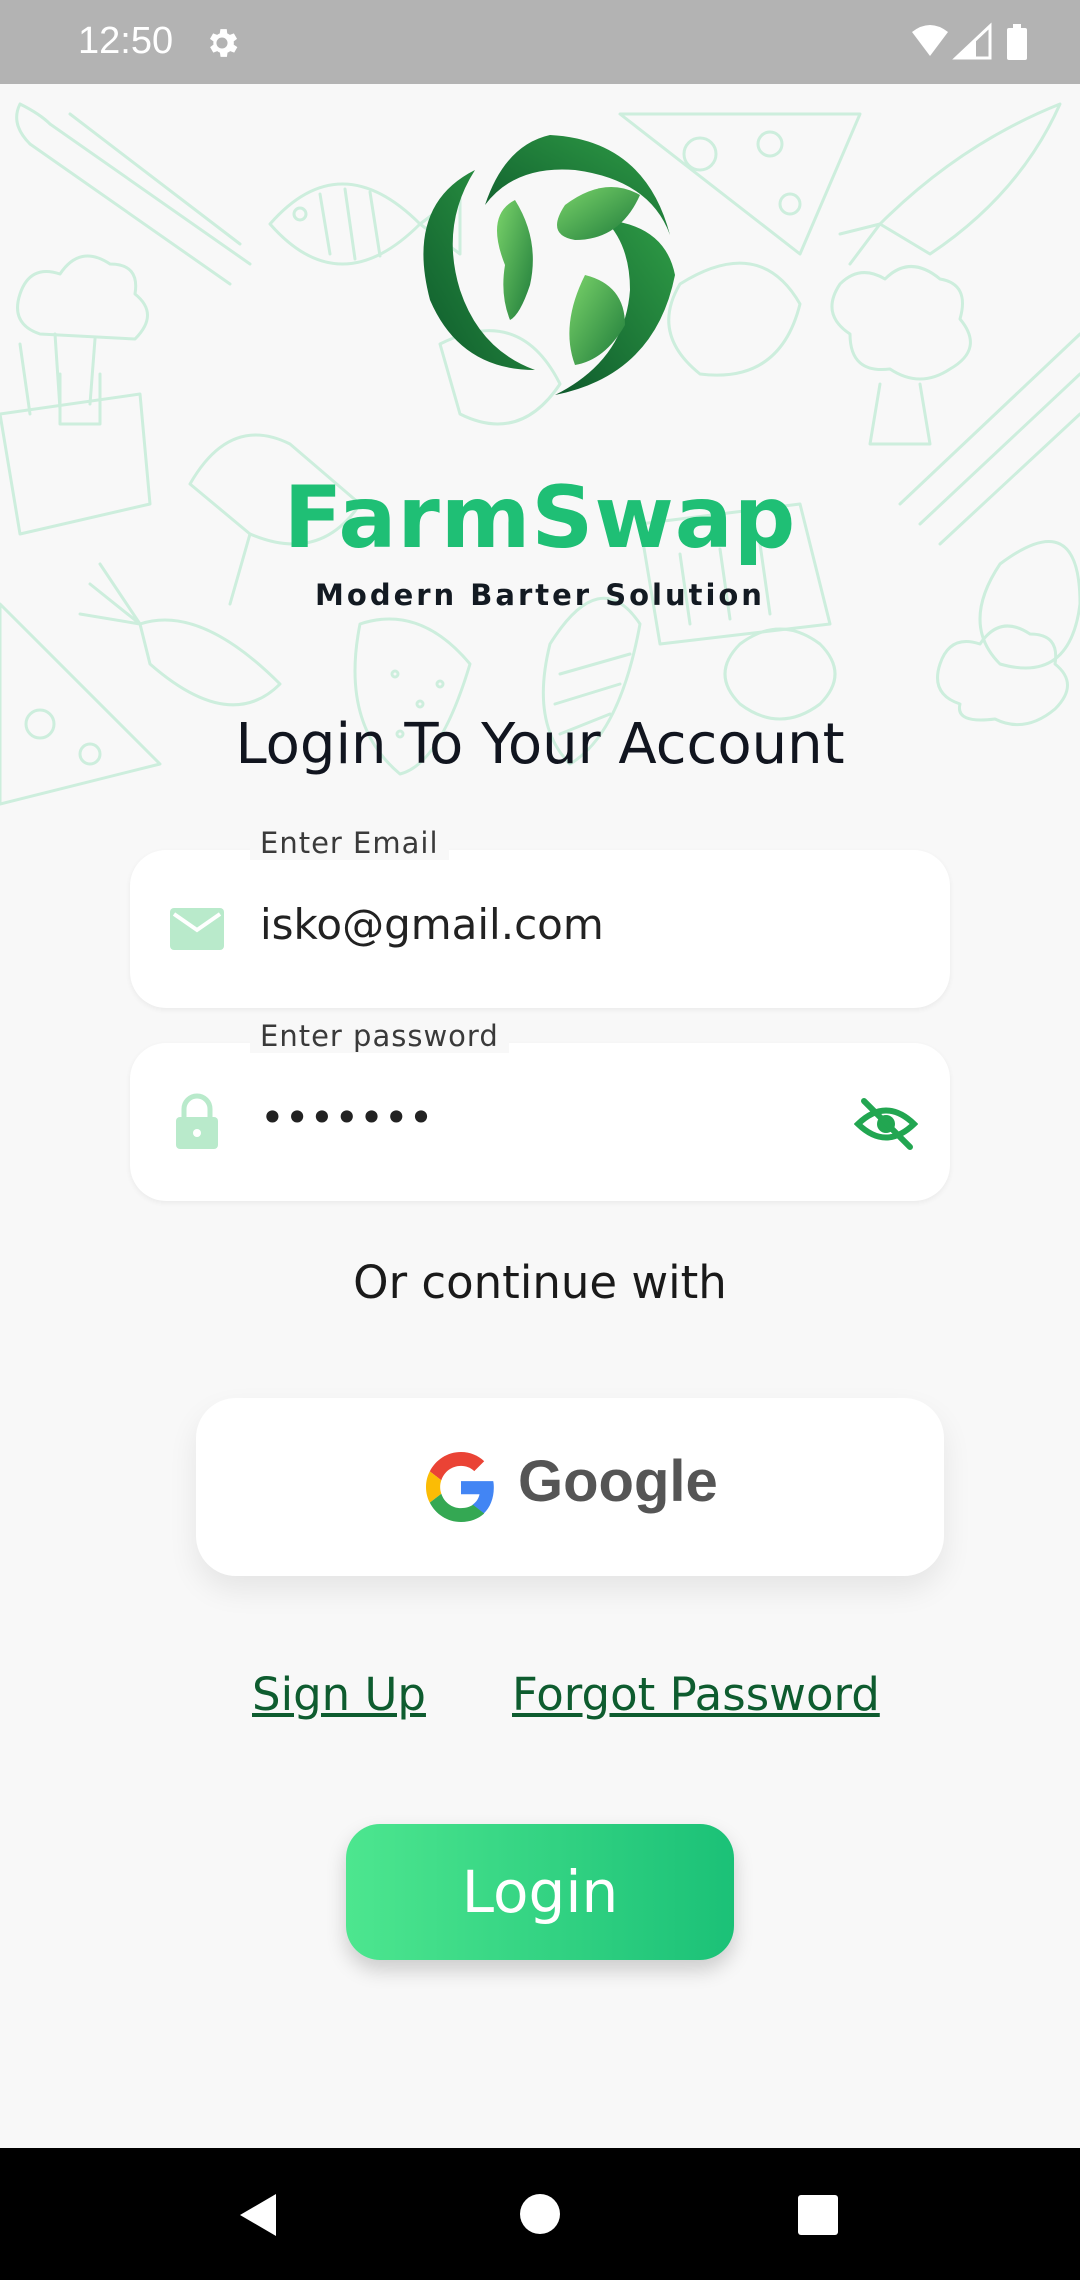 This screenshot has height=2280, width=1080. I want to click on status-icons, so click(969, 41).